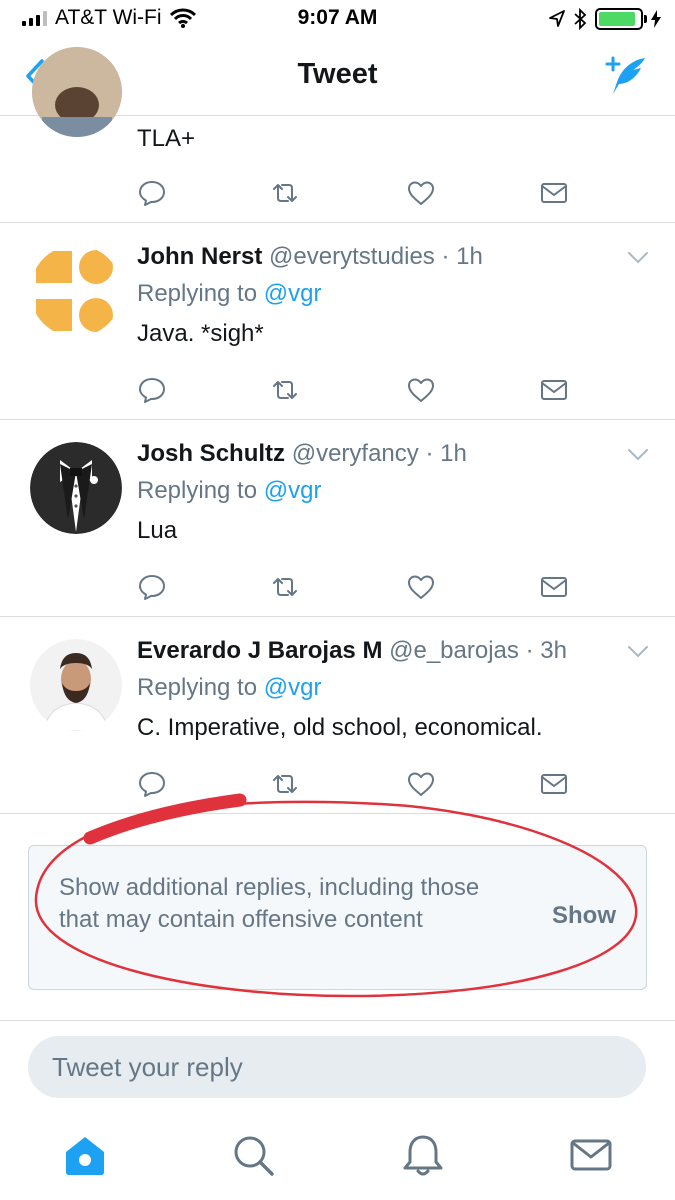 The image size is (675, 1200). I want to click on home-icon, so click(85, 1155).